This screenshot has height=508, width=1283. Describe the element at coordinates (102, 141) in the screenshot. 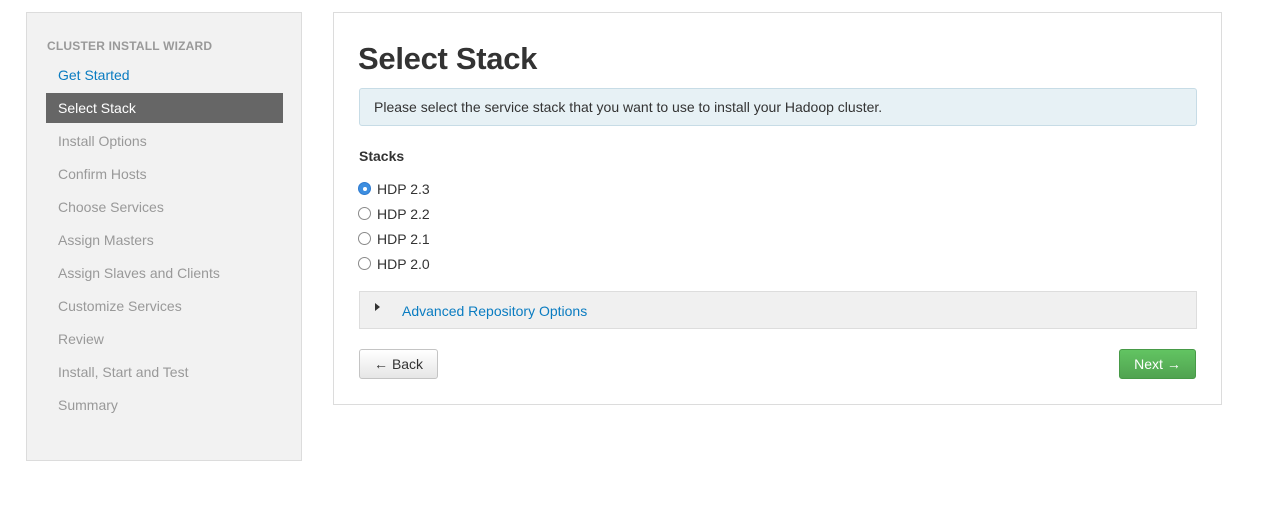

I see `step-install-options: Install Options` at that location.